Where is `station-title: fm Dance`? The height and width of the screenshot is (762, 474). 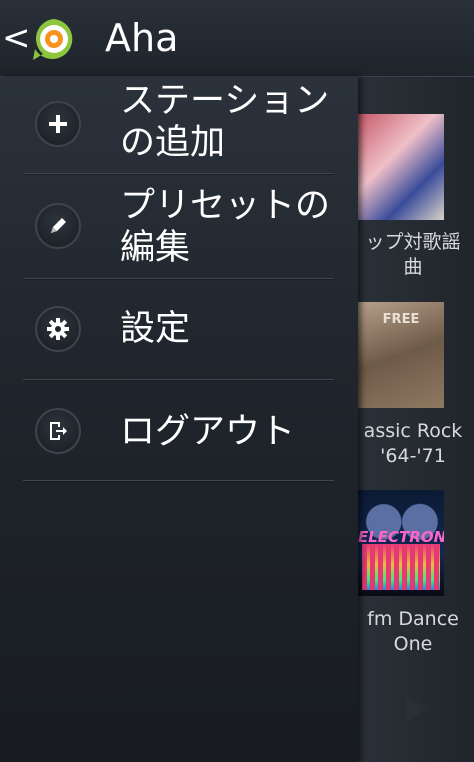 station-title: fm Dance is located at coordinates (413, 619).